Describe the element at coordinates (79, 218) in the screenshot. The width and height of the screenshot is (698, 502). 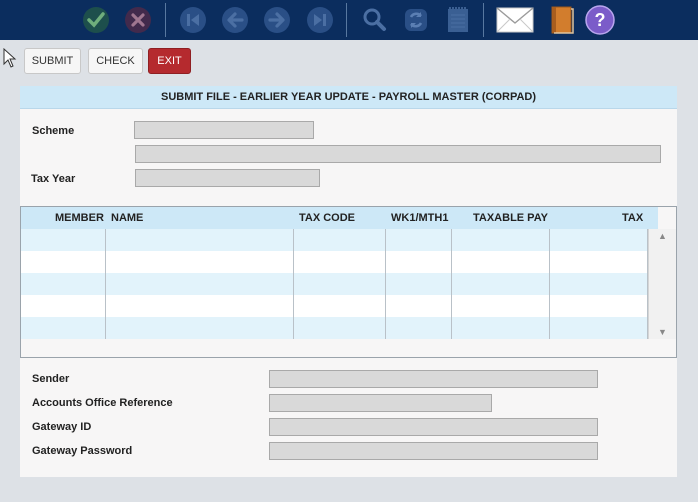
I see `column-header-member: MEMBER` at that location.